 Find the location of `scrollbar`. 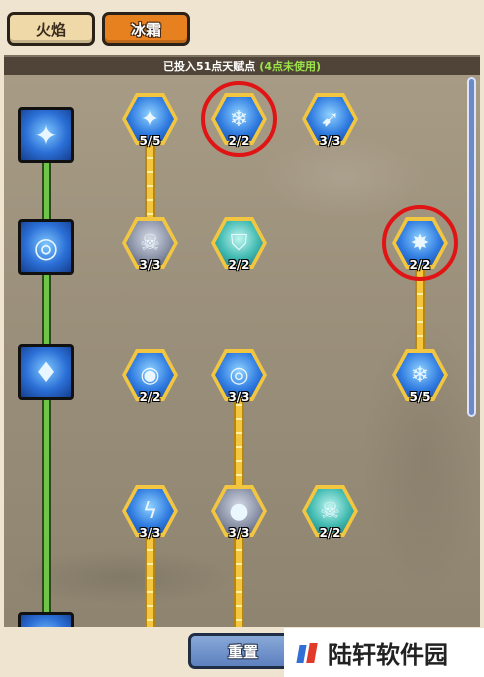

scrollbar is located at coordinates (471, 247).